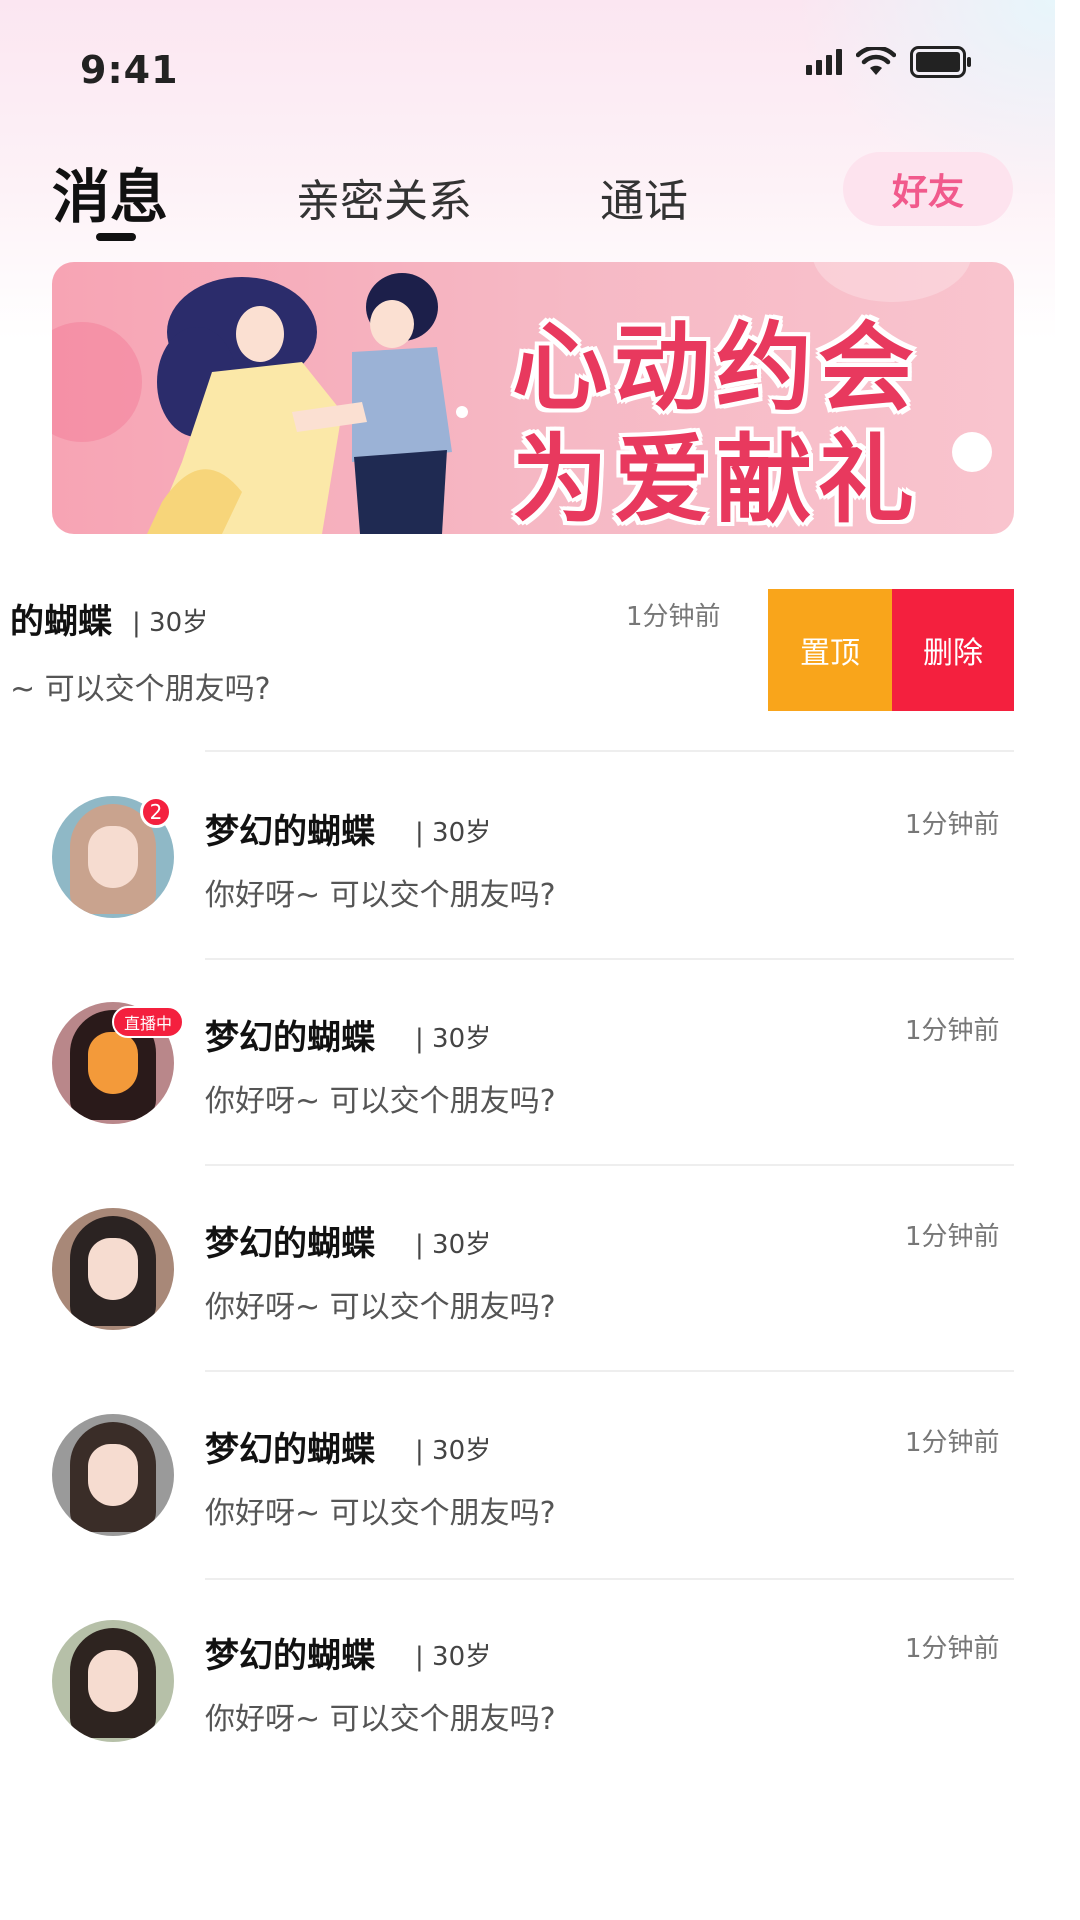  Describe the element at coordinates (307, 403) in the screenshot. I see `couple-illustration` at that location.